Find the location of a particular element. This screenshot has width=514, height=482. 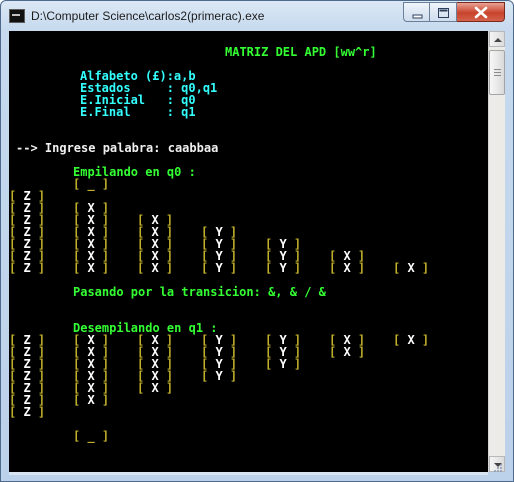

resize-grip-icon is located at coordinates (497, 467).